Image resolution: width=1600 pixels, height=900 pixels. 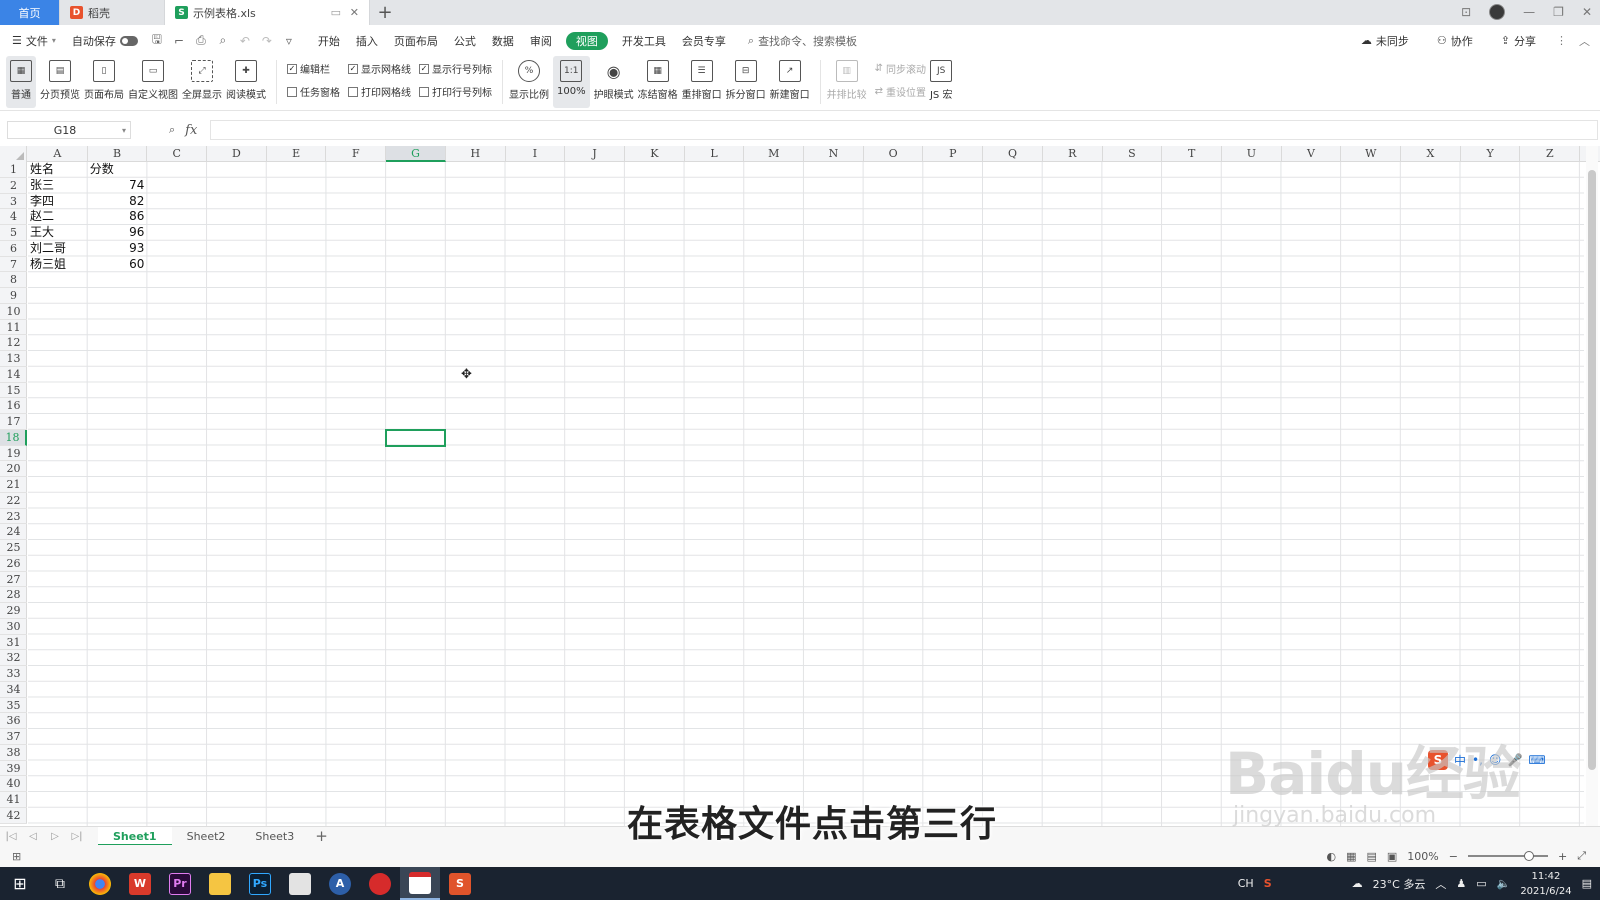 What do you see at coordinates (1461, 883) in the screenshot?
I see `qq-icon: ♟` at bounding box center [1461, 883].